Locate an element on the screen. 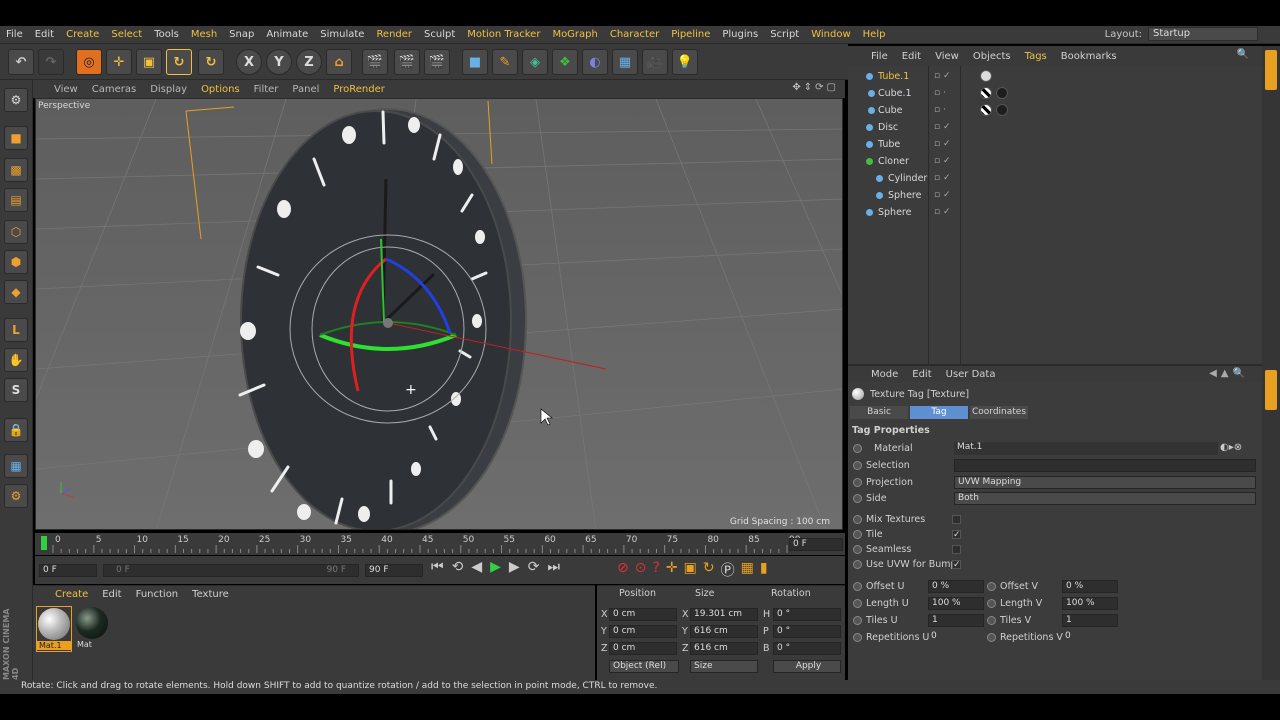  menu-snap: Snap is located at coordinates (241, 34).